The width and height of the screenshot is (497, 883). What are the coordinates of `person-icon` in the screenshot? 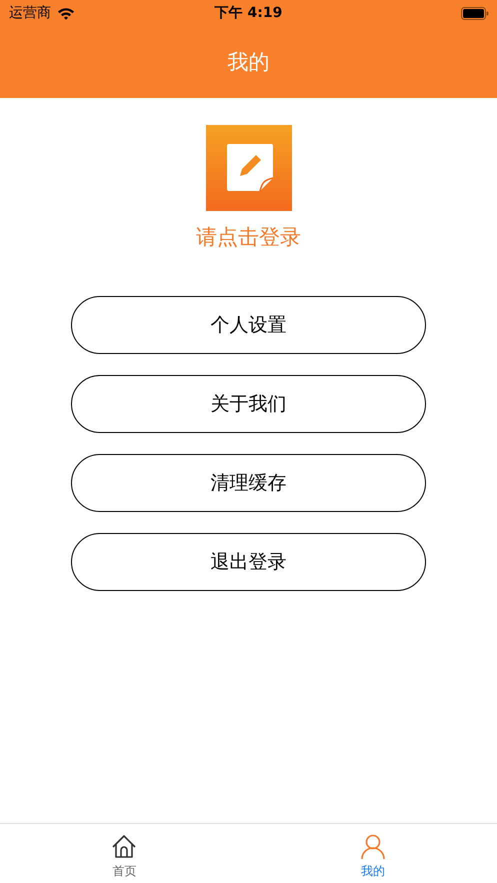 It's located at (373, 847).